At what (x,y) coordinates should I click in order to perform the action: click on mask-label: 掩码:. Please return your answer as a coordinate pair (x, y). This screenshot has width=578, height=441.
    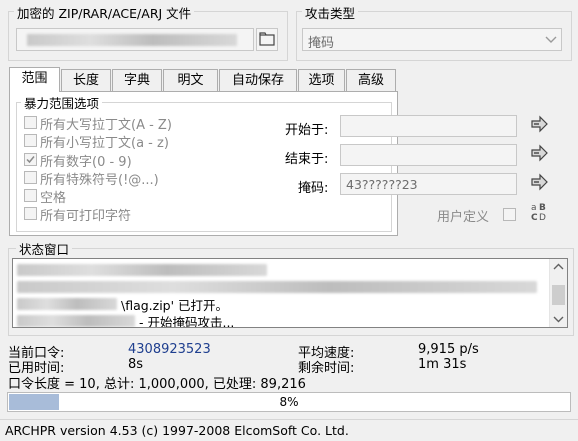
    Looking at the image, I should click on (313, 188).